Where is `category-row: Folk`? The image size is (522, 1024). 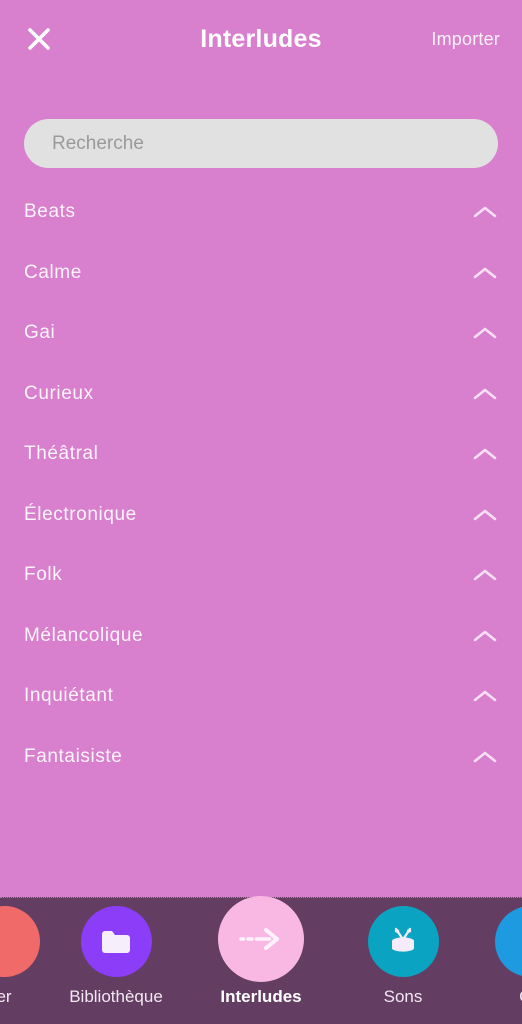 category-row: Folk is located at coordinates (261, 575).